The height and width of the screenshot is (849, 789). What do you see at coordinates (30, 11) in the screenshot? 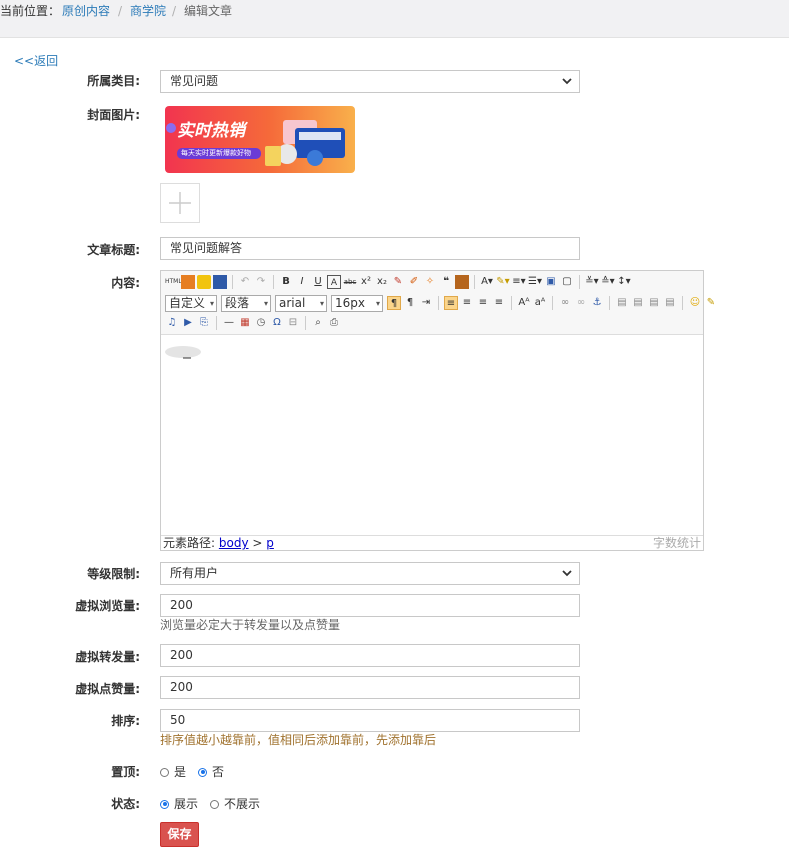
I see `breadcrumb-prefix: 当前位置：` at bounding box center [30, 11].